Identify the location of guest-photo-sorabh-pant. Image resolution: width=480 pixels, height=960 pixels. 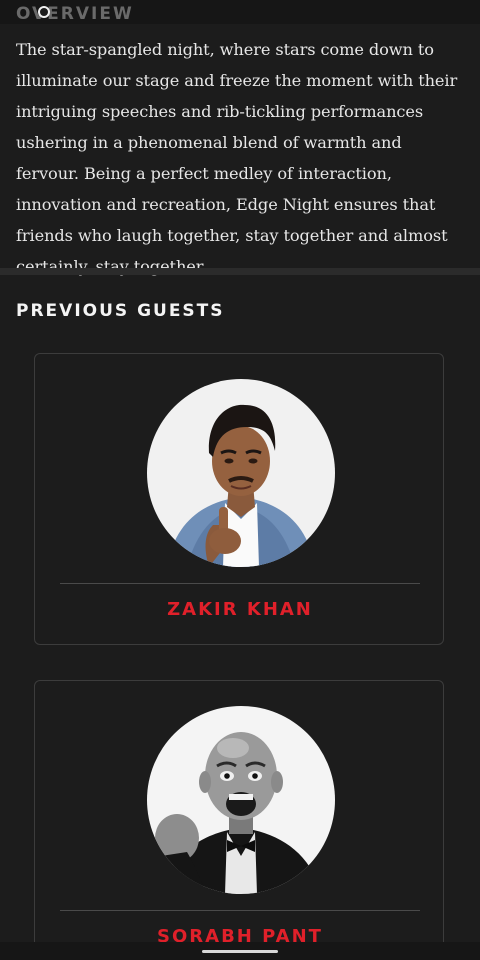
(241, 800).